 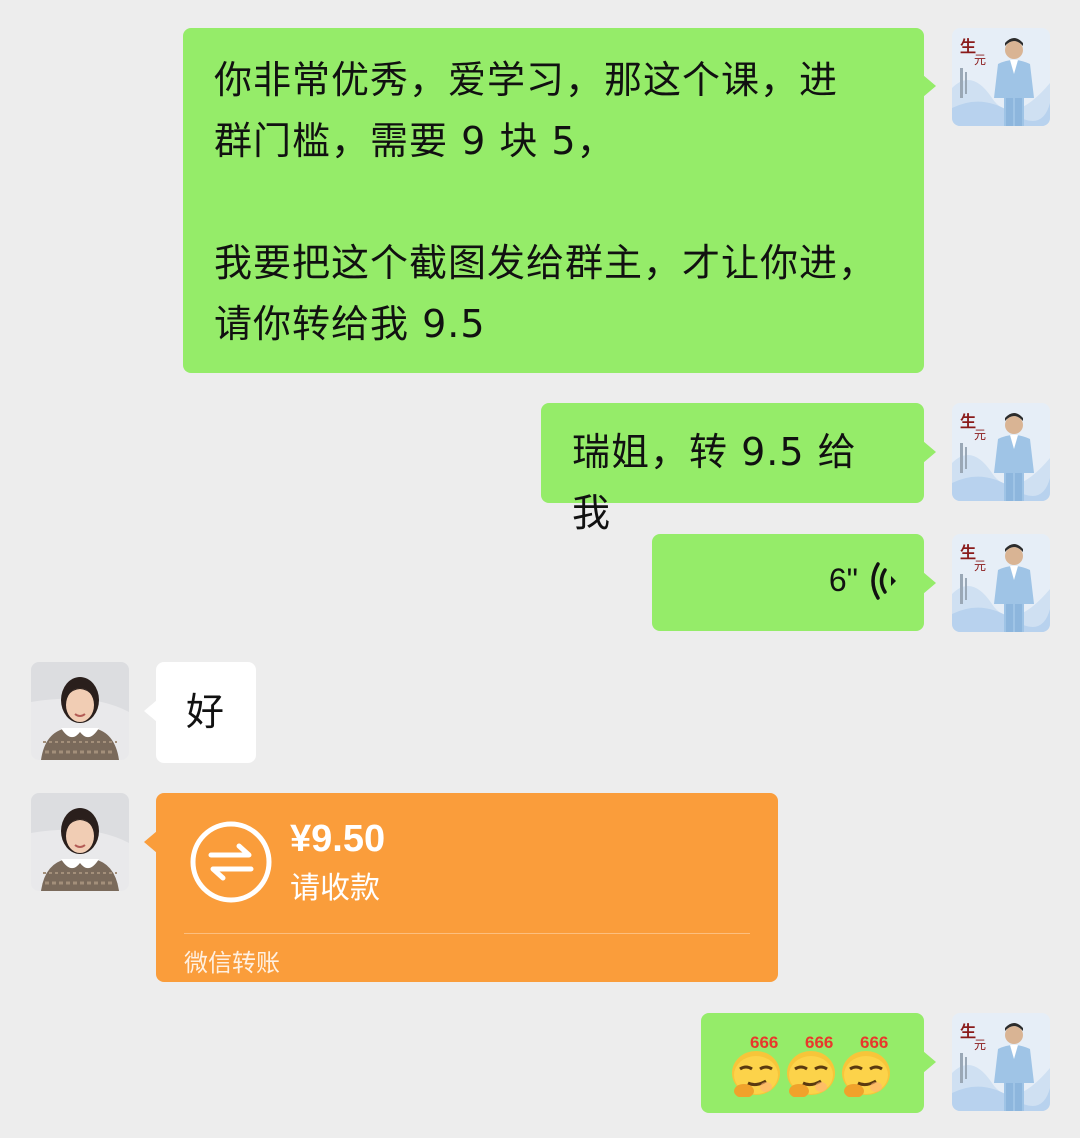 I want to click on message-text: 好, so click(x=206, y=712).